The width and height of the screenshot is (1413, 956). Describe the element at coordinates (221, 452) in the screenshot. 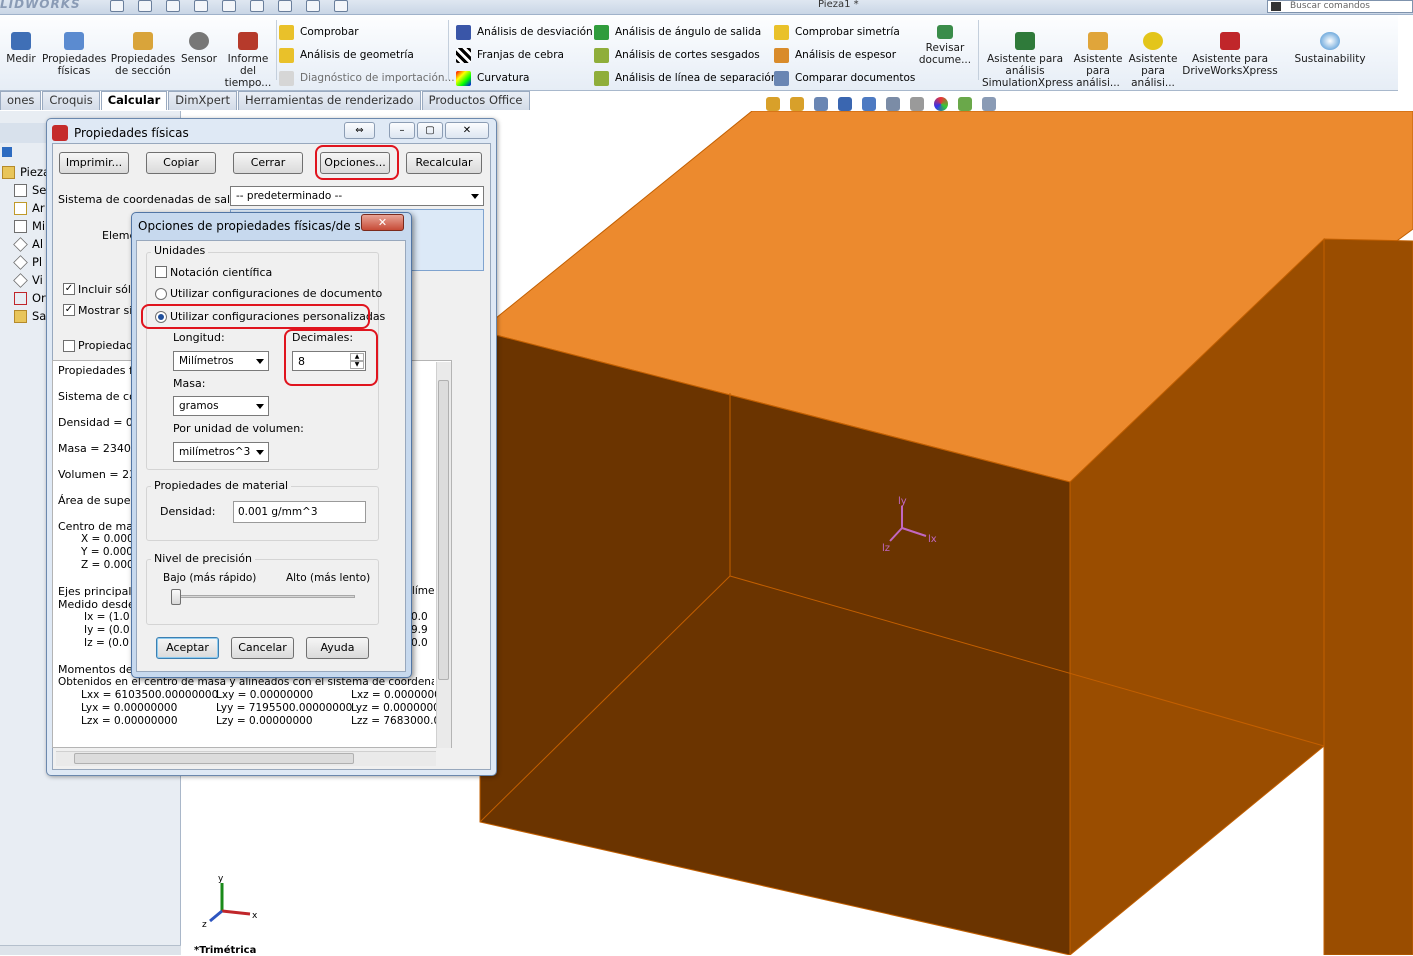

I see `volume-unit-select: milímetros^3` at that location.